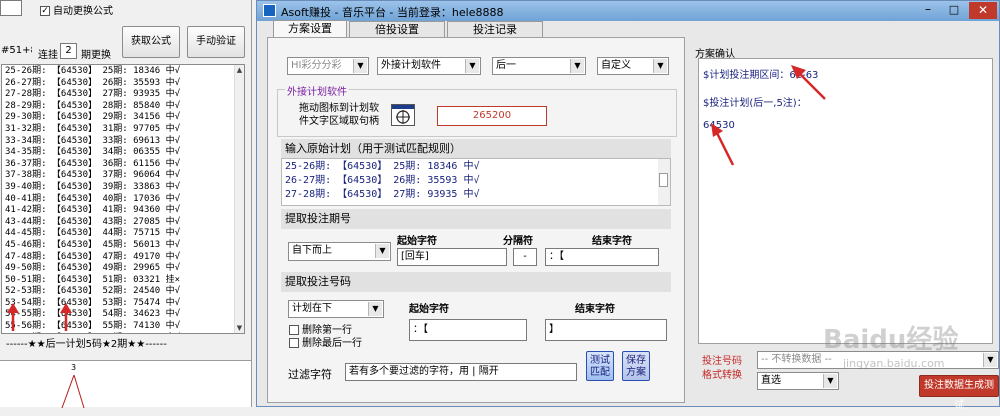 This screenshot has width=1000, height=416. I want to click on watermark-url: jingyan.baidu.com, so click(894, 363).